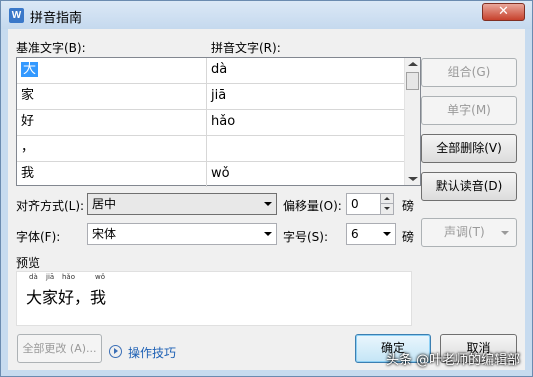 This screenshot has width=533, height=377. Describe the element at coordinates (370, 204) in the screenshot. I see `offset-stepper: 0` at that location.